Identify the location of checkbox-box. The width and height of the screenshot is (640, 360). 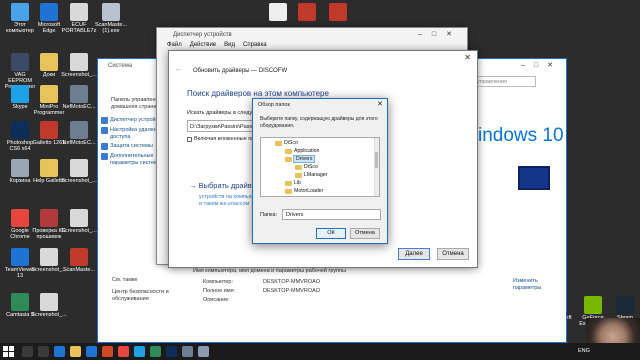
(189, 139).